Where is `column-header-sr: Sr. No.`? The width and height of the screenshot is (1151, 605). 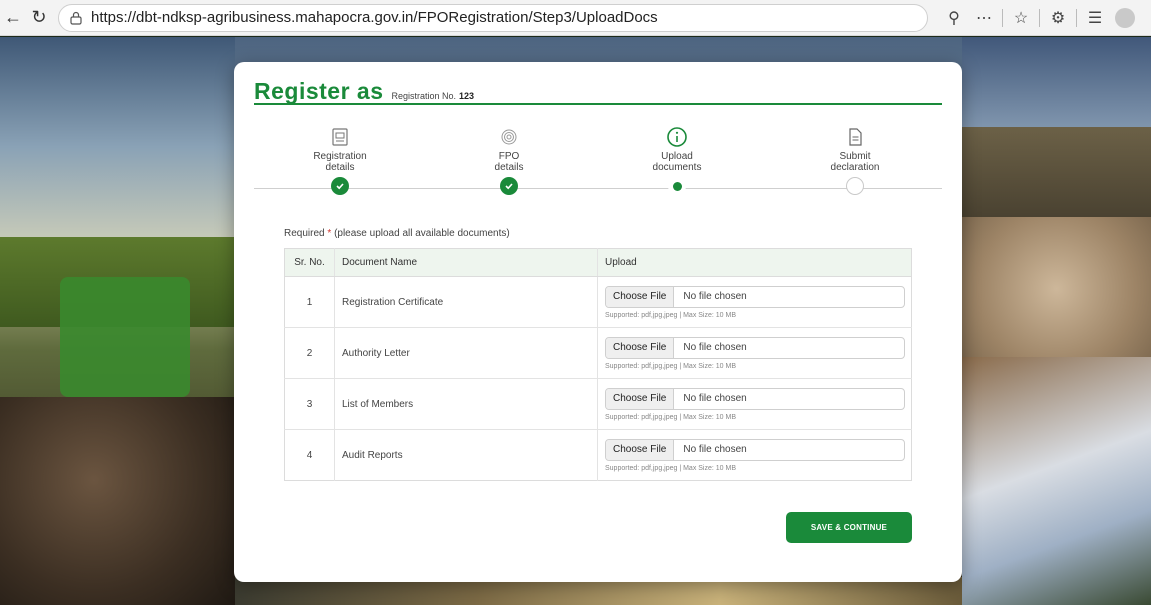 column-header-sr: Sr. No. is located at coordinates (309, 262).